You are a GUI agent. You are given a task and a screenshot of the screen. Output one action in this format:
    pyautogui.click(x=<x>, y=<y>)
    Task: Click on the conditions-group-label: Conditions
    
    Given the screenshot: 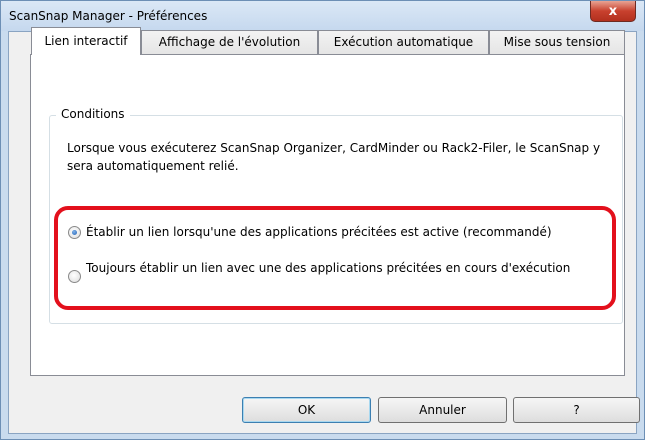 What is the action you would take?
    pyautogui.click(x=93, y=114)
    